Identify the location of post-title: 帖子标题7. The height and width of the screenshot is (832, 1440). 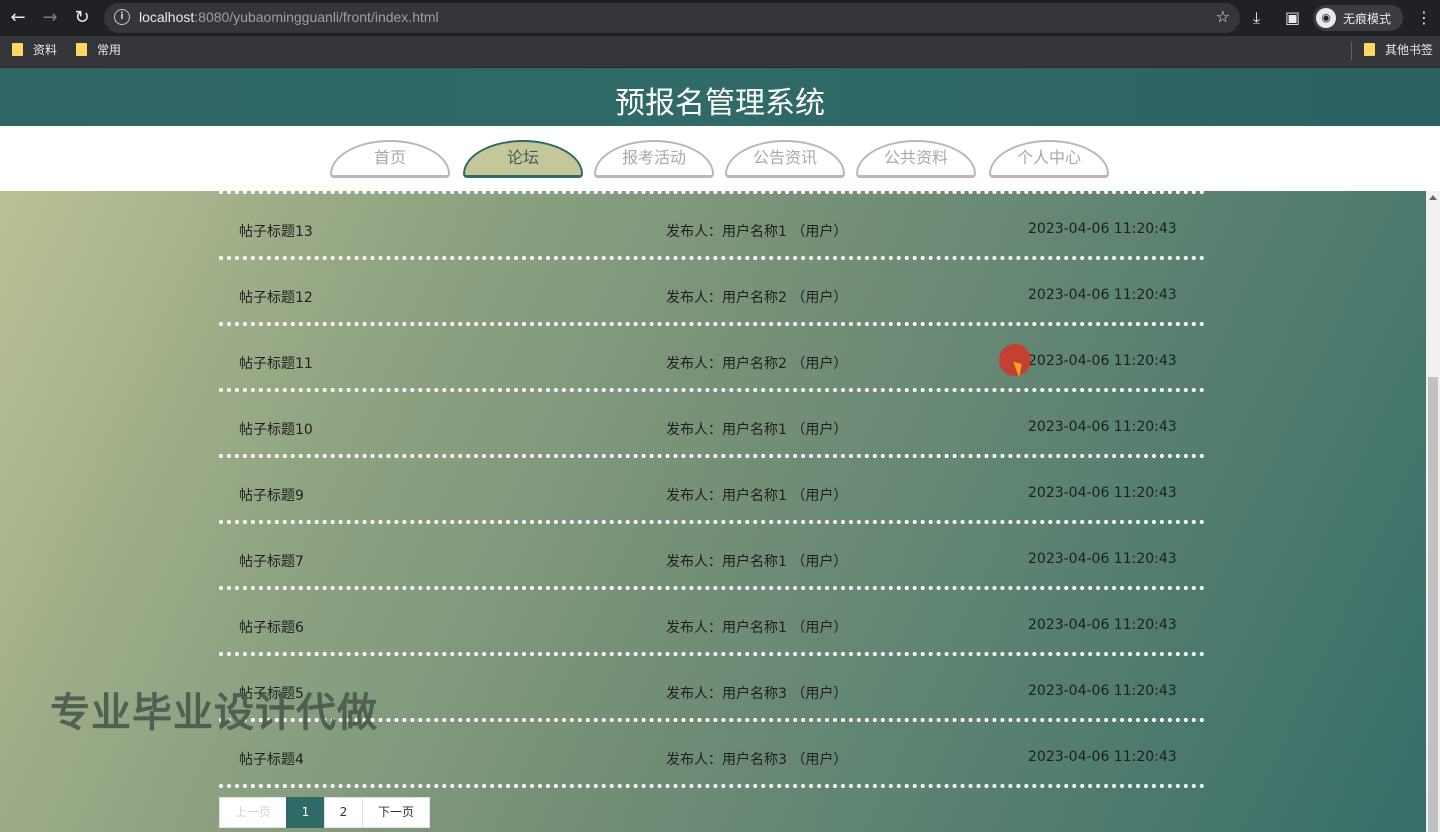
(271, 561).